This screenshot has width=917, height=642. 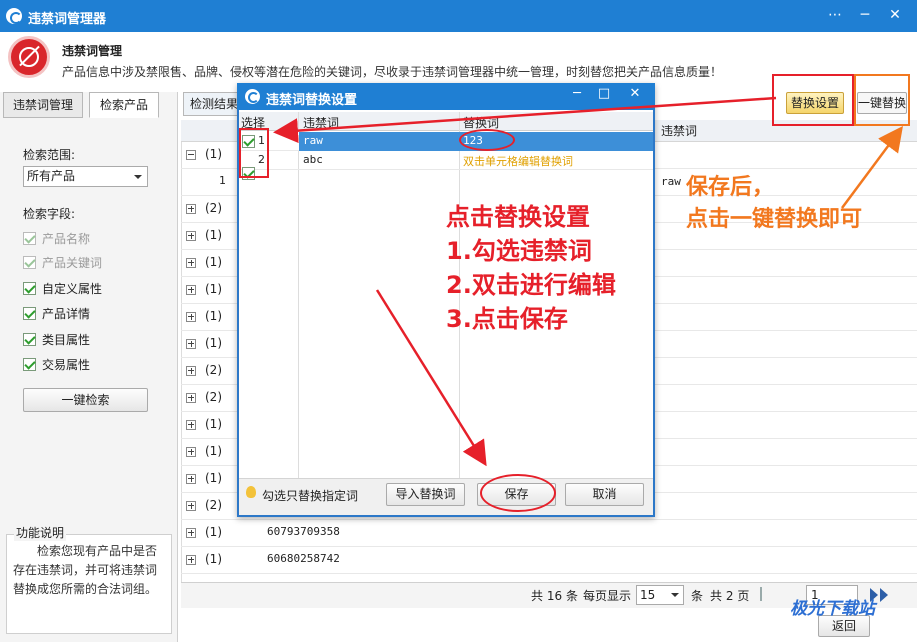 What do you see at coordinates (832, 609) in the screenshot?
I see `watermark: 极光下载站` at bounding box center [832, 609].